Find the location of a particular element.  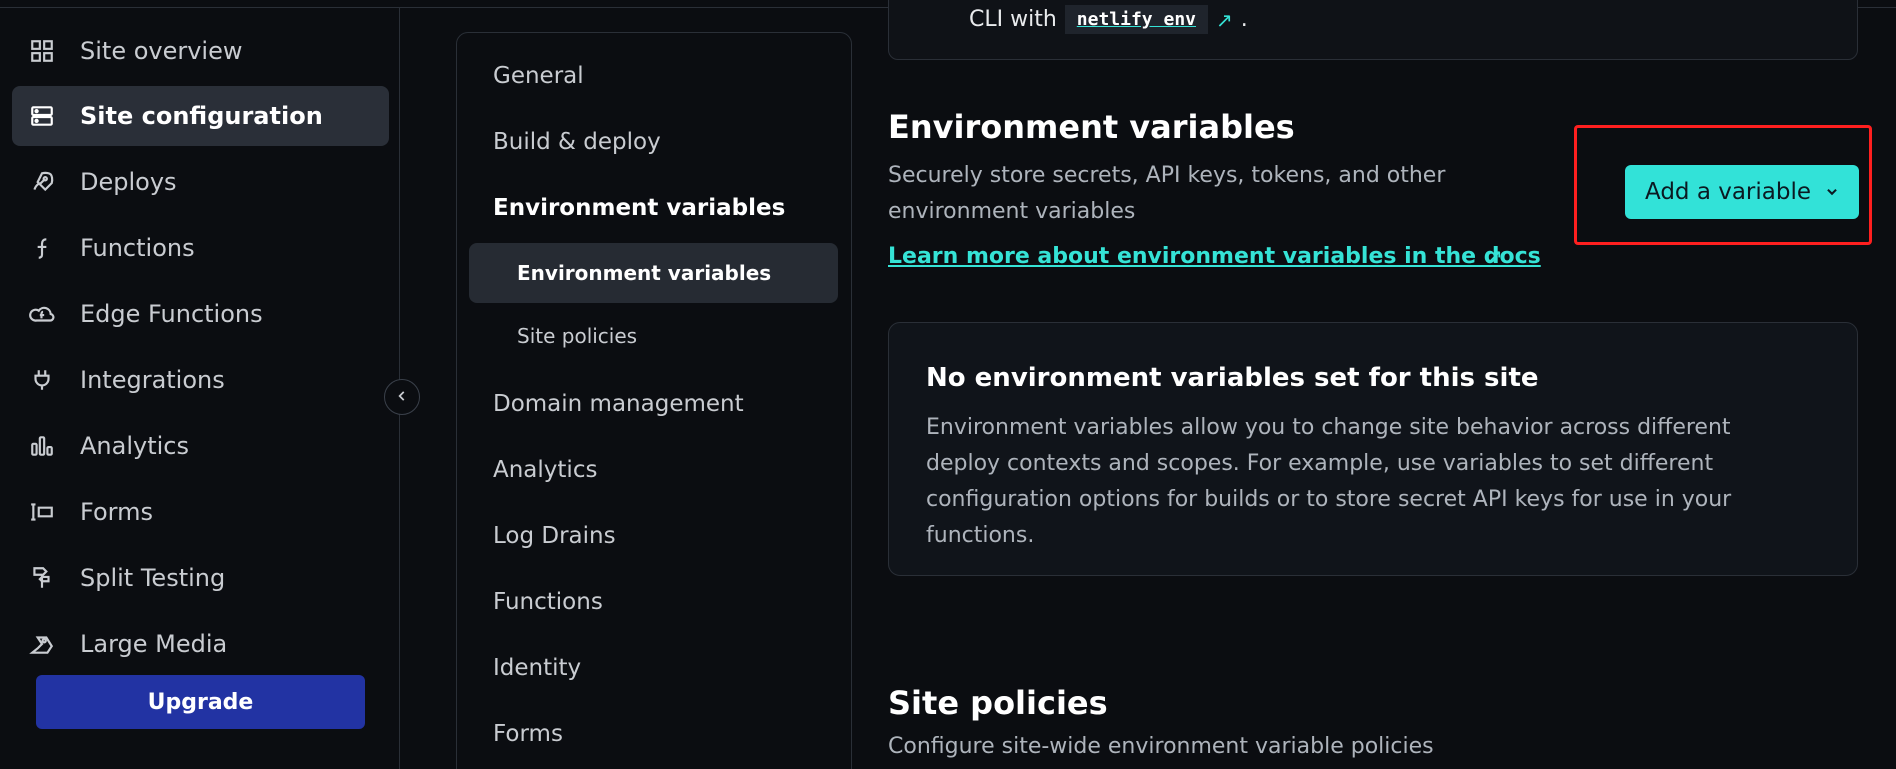

sidebar-item-forms: Forms is located at coordinates (200, 512).